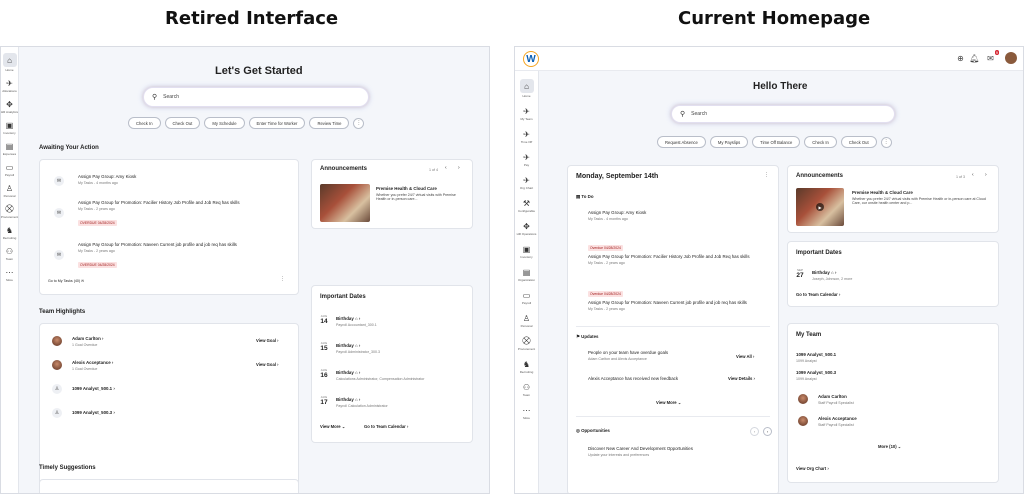  Describe the element at coordinates (93, 389) in the screenshot. I see `team-member: 1099 Analyst_500.1 ›` at that location.